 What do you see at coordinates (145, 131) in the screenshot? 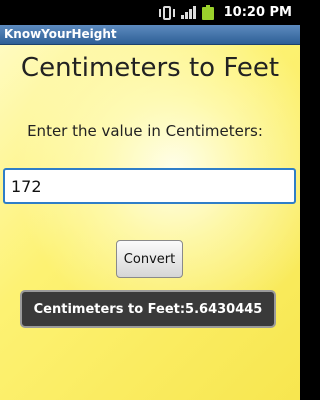
I see `input-prompt-label: Enter the value in Centimeters:` at bounding box center [145, 131].